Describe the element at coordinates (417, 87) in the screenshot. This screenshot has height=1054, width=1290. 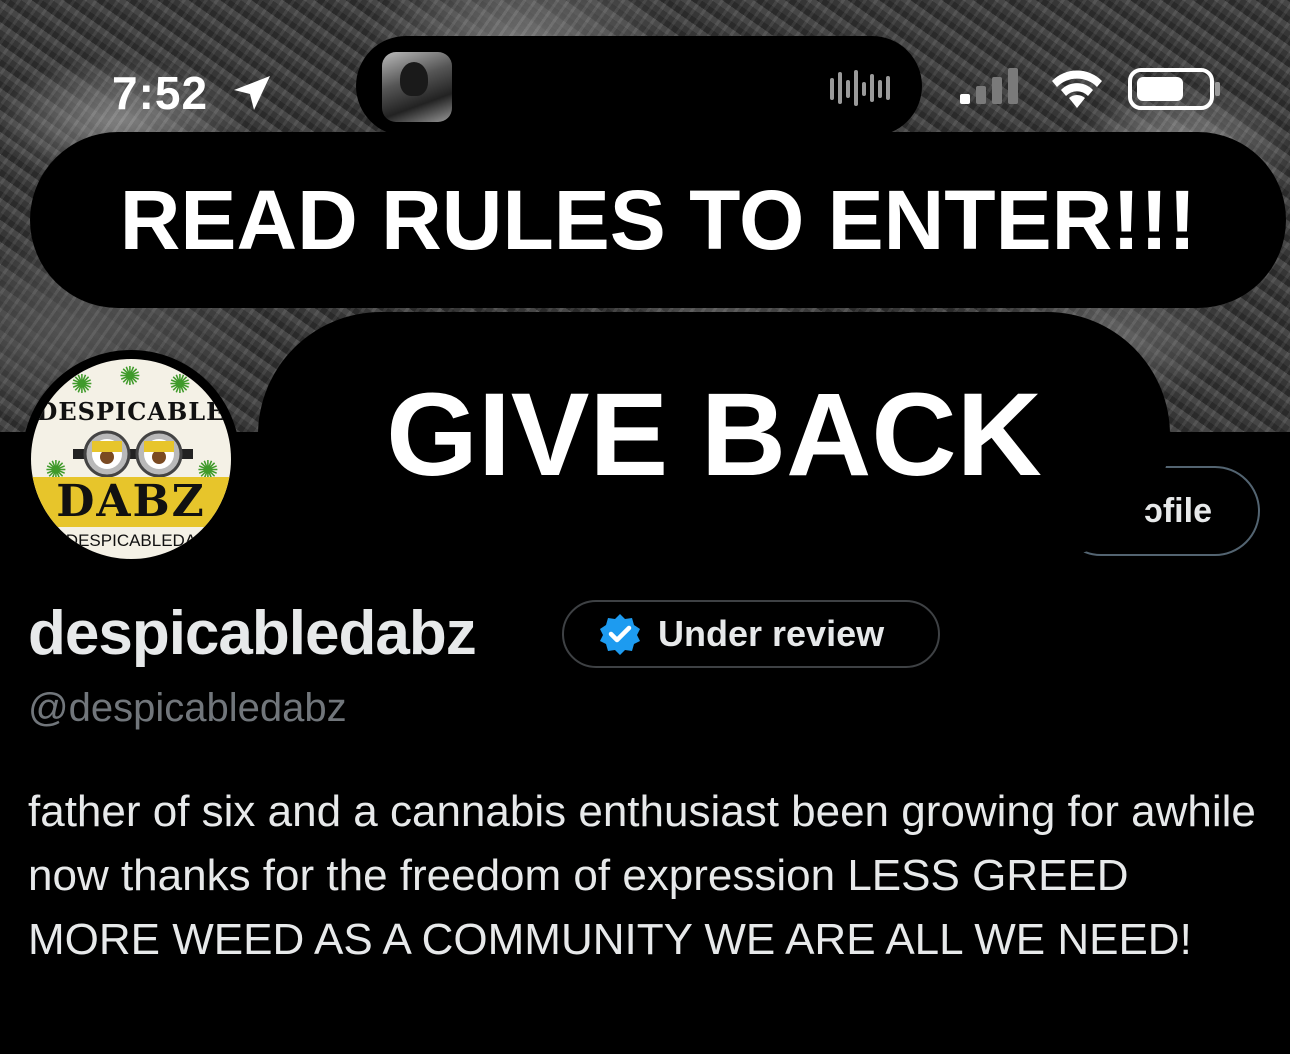
I see `now-playing-thumbnail` at that location.